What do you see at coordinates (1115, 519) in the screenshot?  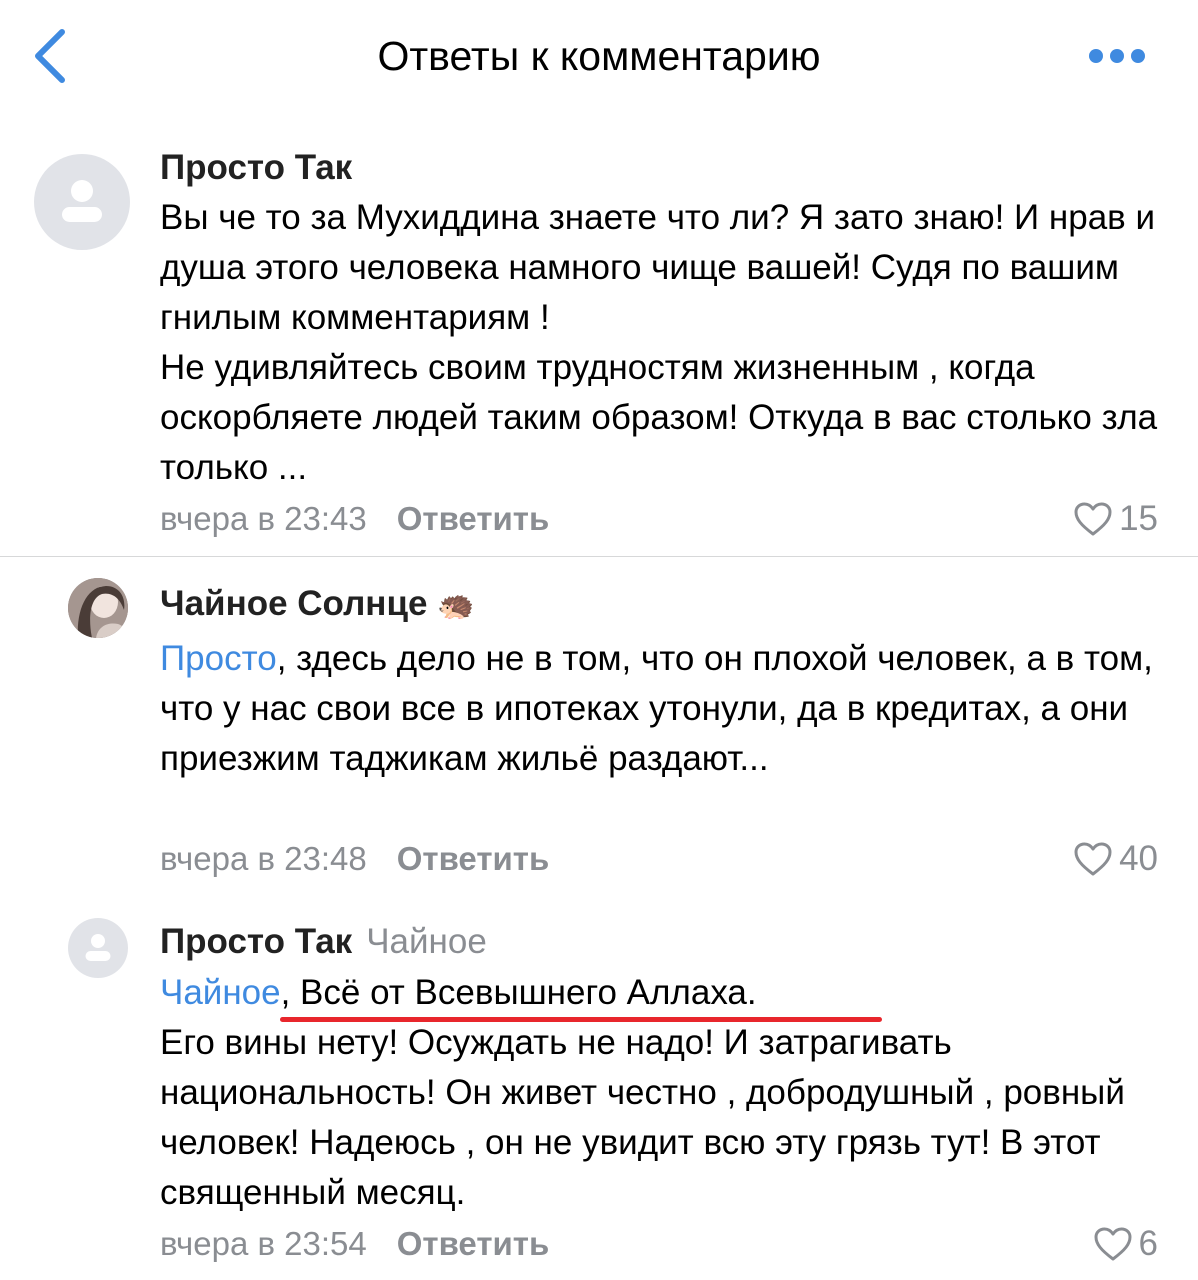 I see `like-button: 15` at bounding box center [1115, 519].